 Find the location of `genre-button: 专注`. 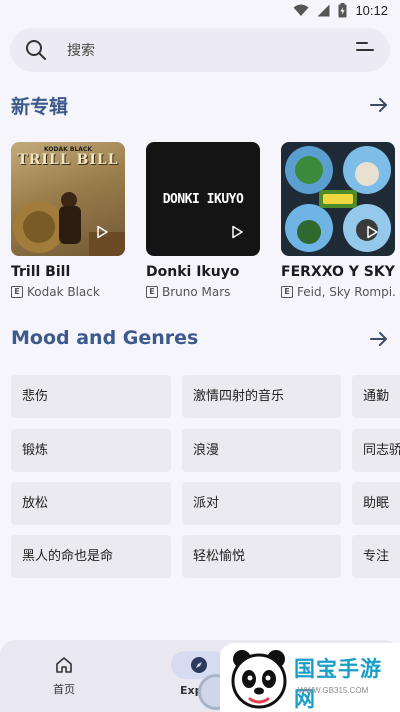

genre-button: 专注 is located at coordinates (376, 556).